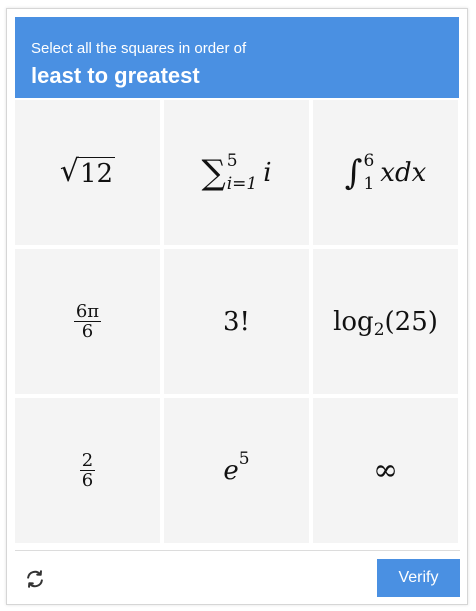 This screenshot has height=611, width=476. What do you see at coordinates (87, 460) in the screenshot?
I see `numerator: 2` at bounding box center [87, 460].